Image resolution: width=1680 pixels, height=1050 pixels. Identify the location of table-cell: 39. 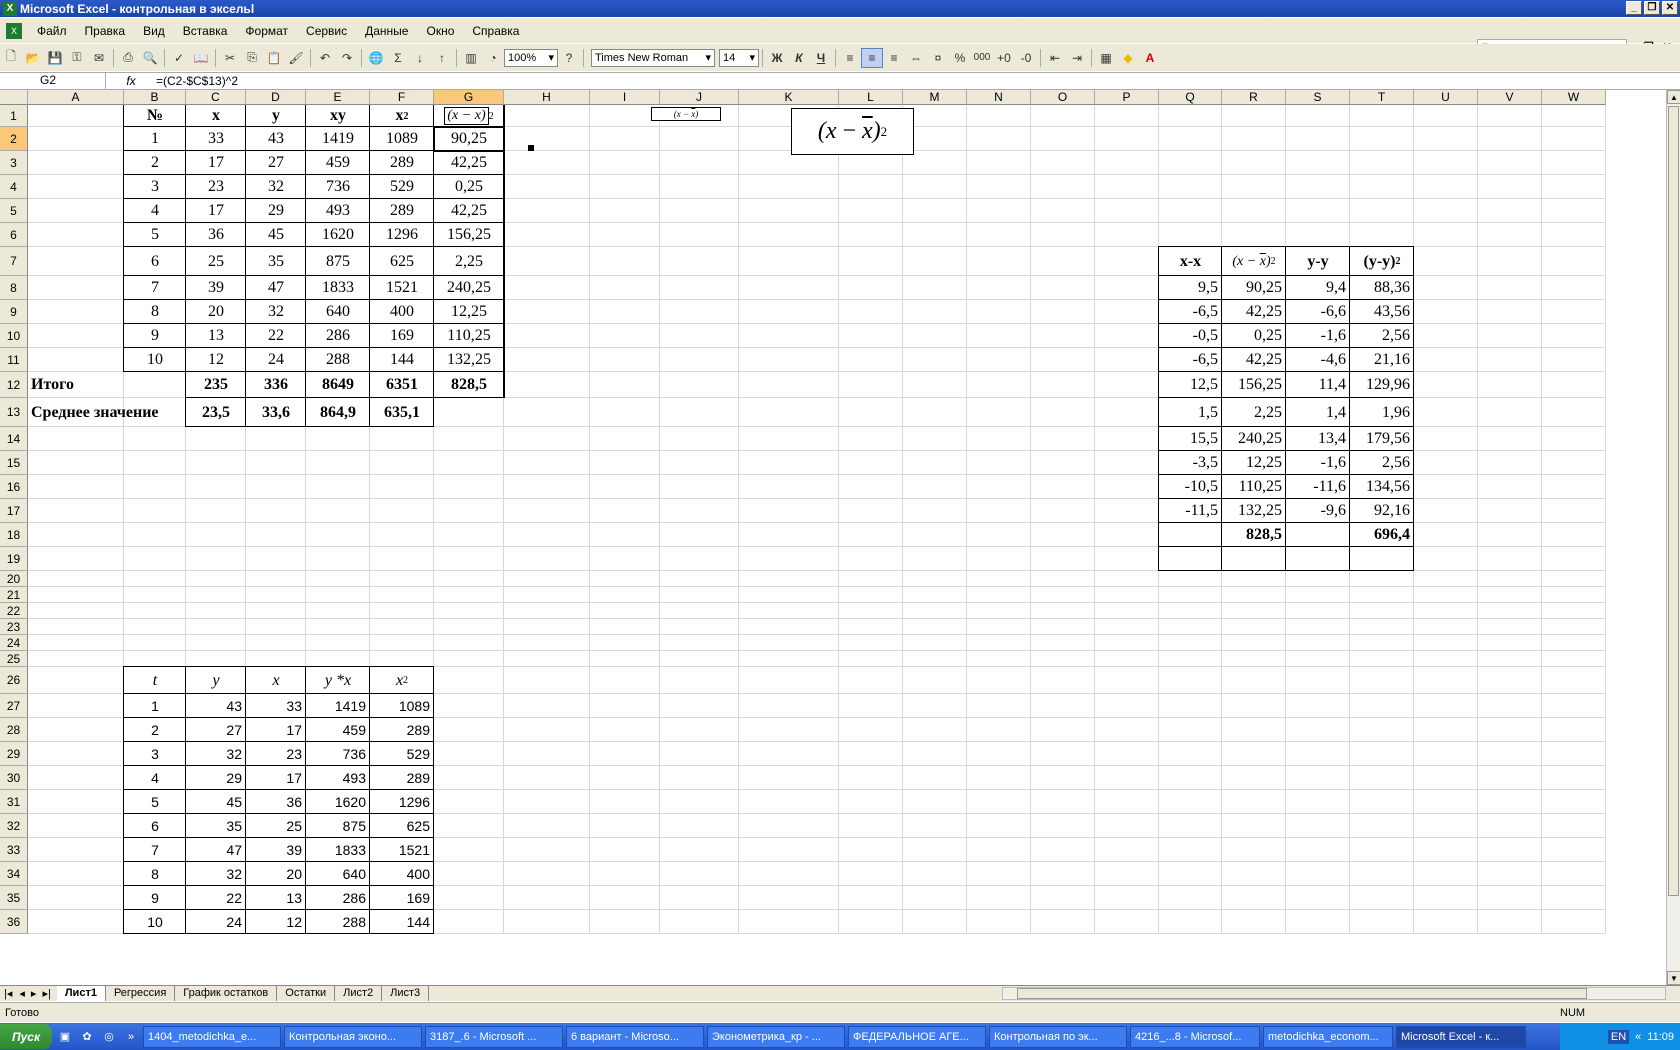
(216, 288).